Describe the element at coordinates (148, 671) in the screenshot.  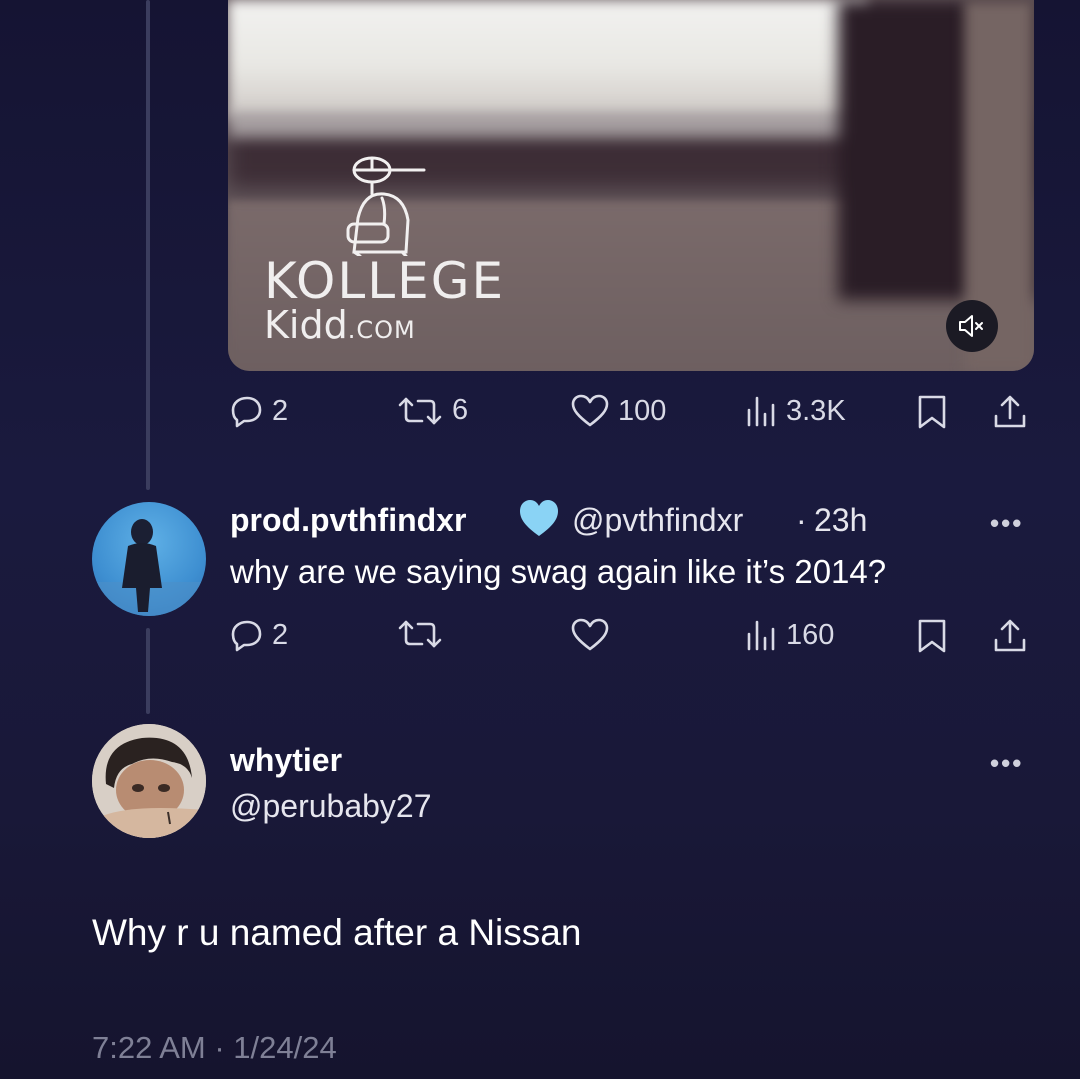
I see `thread-line-bottom` at that location.